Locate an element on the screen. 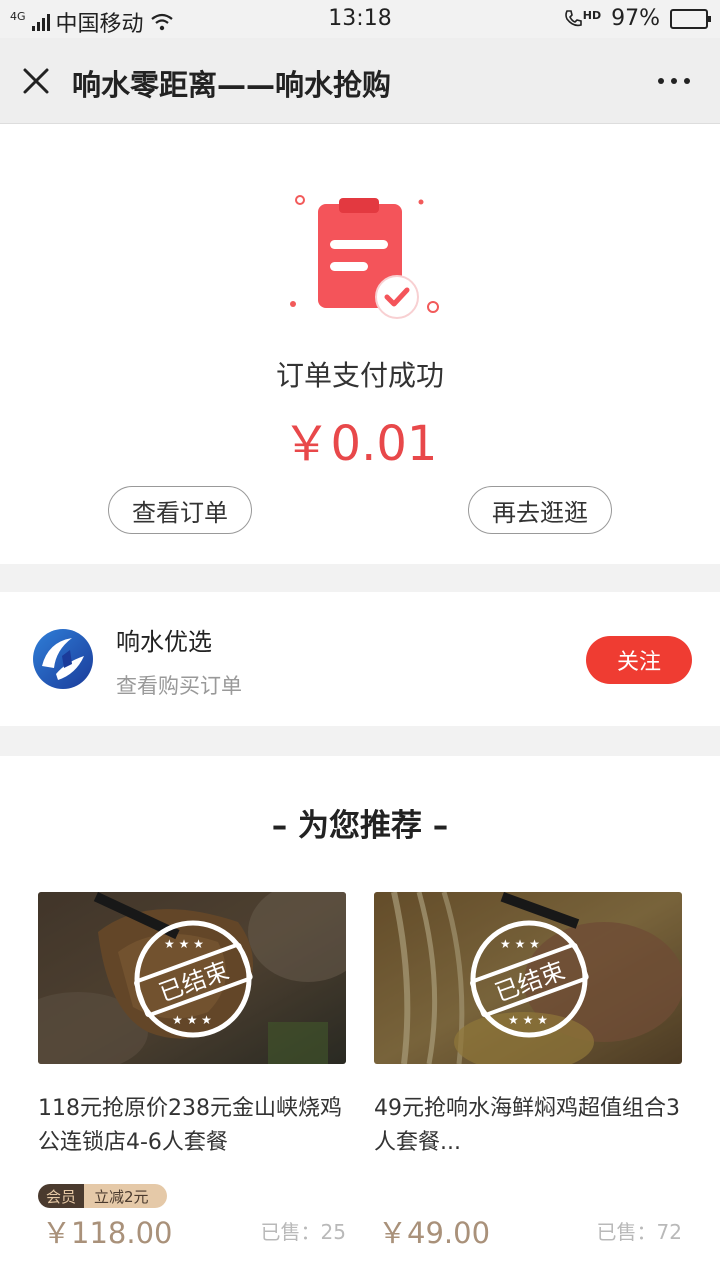 This screenshot has width=720, height=1280. call-hd-icon: HD is located at coordinates (582, 19).